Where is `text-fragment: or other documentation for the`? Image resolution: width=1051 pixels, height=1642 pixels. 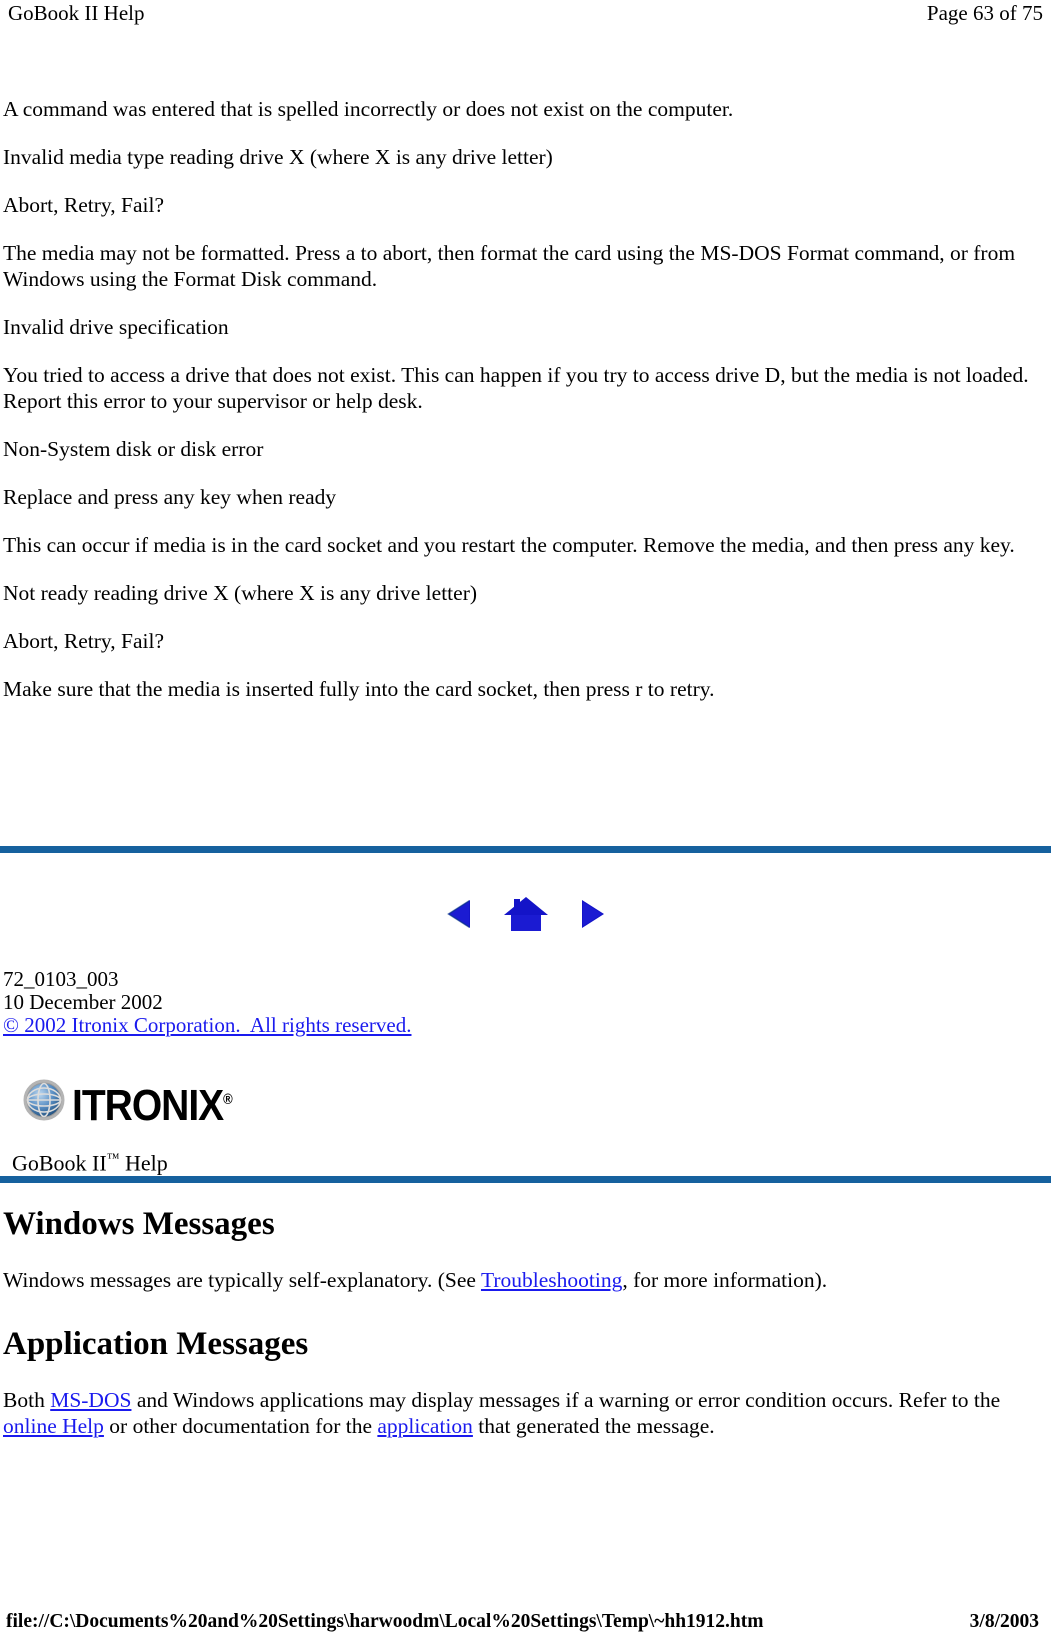
text-fragment: or other documentation for the is located at coordinates (240, 1426).